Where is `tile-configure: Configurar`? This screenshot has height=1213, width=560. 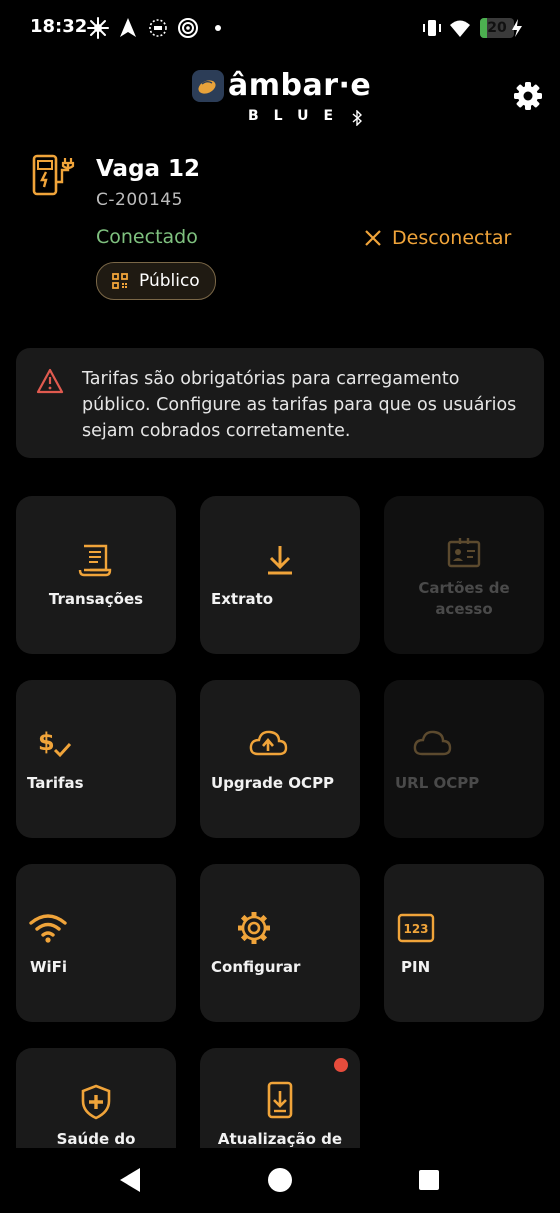
tile-configure: Configurar is located at coordinates (280, 943).